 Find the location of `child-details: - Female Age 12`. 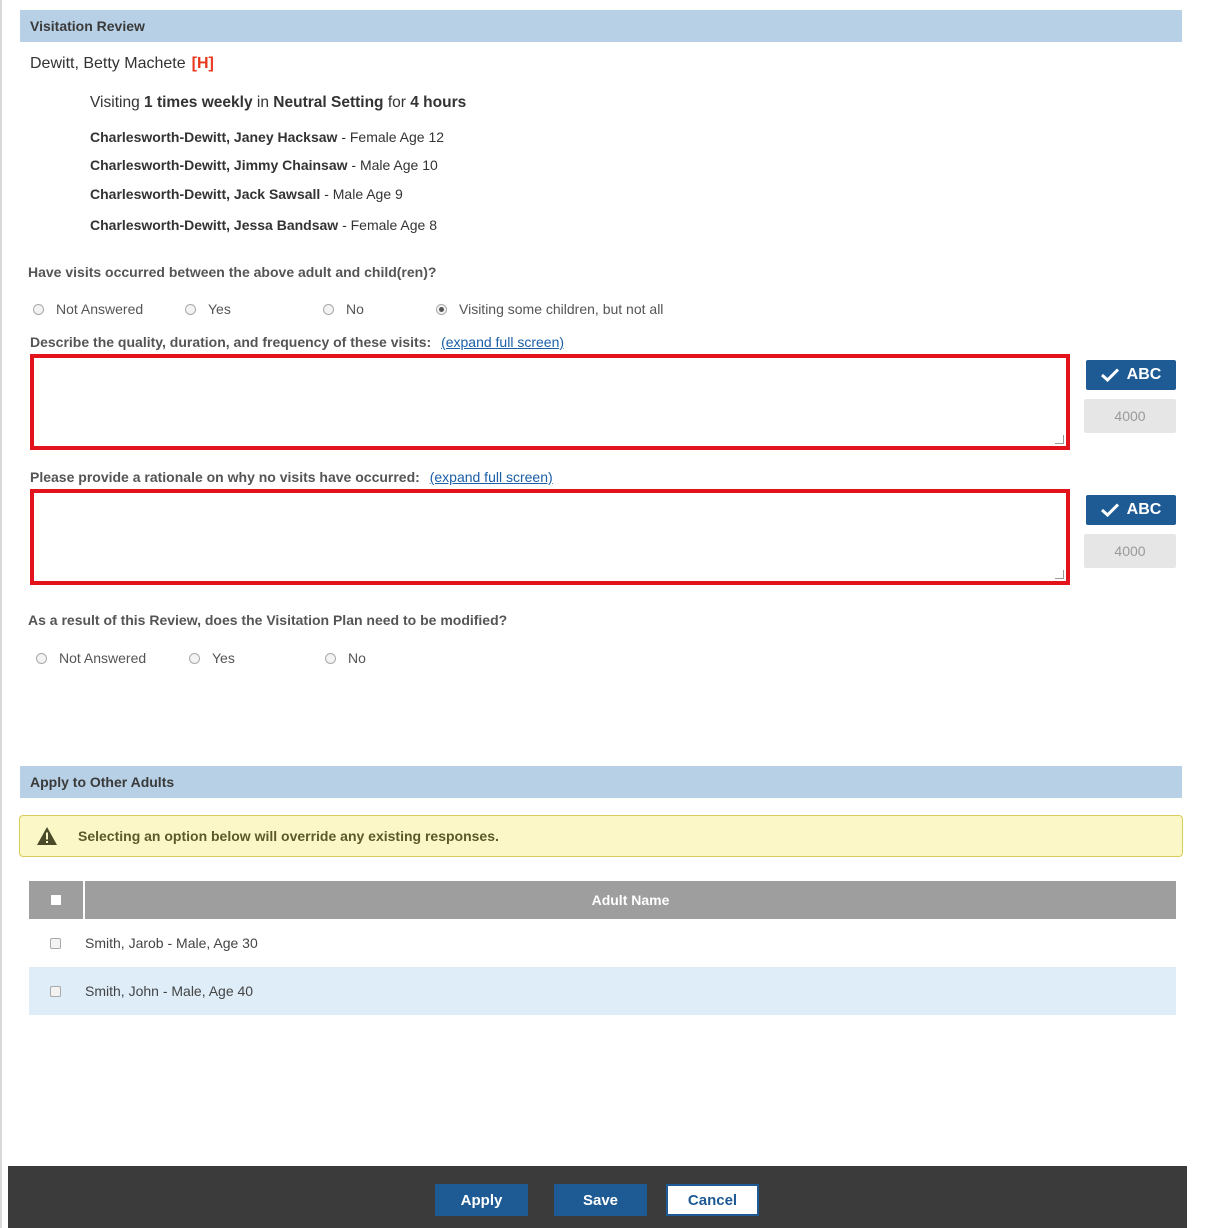

child-details: - Female Age 12 is located at coordinates (393, 137).